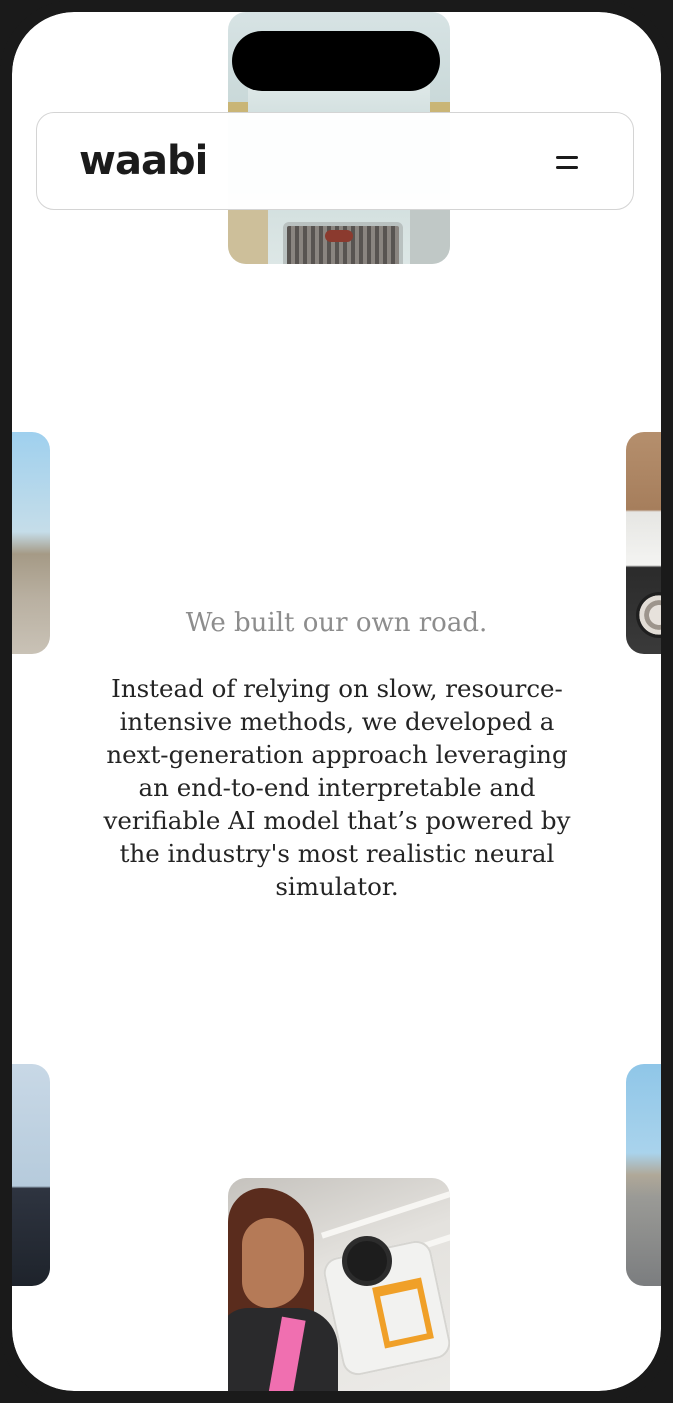  Describe the element at coordinates (336, 623) in the screenshot. I see `hero-subtitle: We built our own road.` at that location.